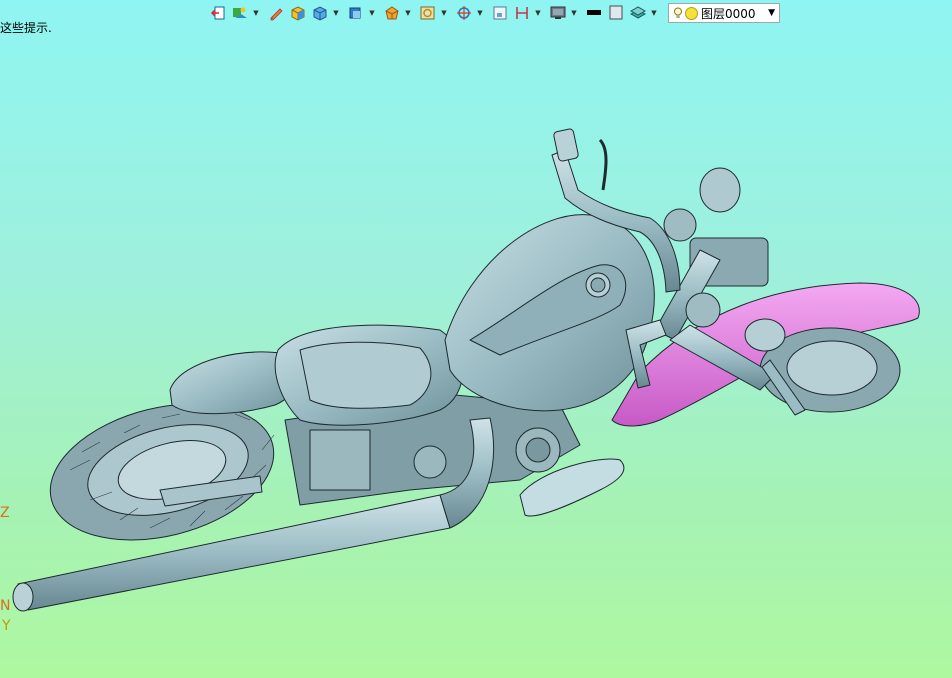  What do you see at coordinates (720, 190) in the screenshot?
I see `headlight` at bounding box center [720, 190].